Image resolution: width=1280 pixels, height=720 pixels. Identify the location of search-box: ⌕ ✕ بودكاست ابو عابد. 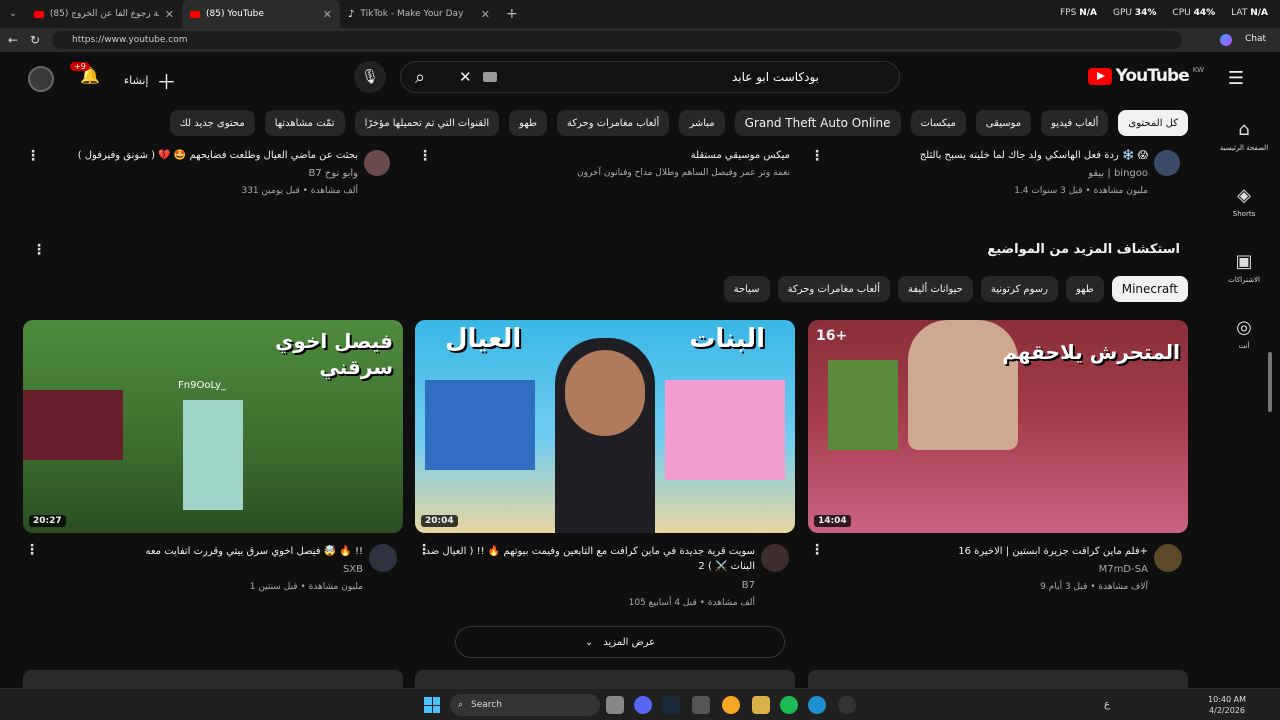
(650, 77).